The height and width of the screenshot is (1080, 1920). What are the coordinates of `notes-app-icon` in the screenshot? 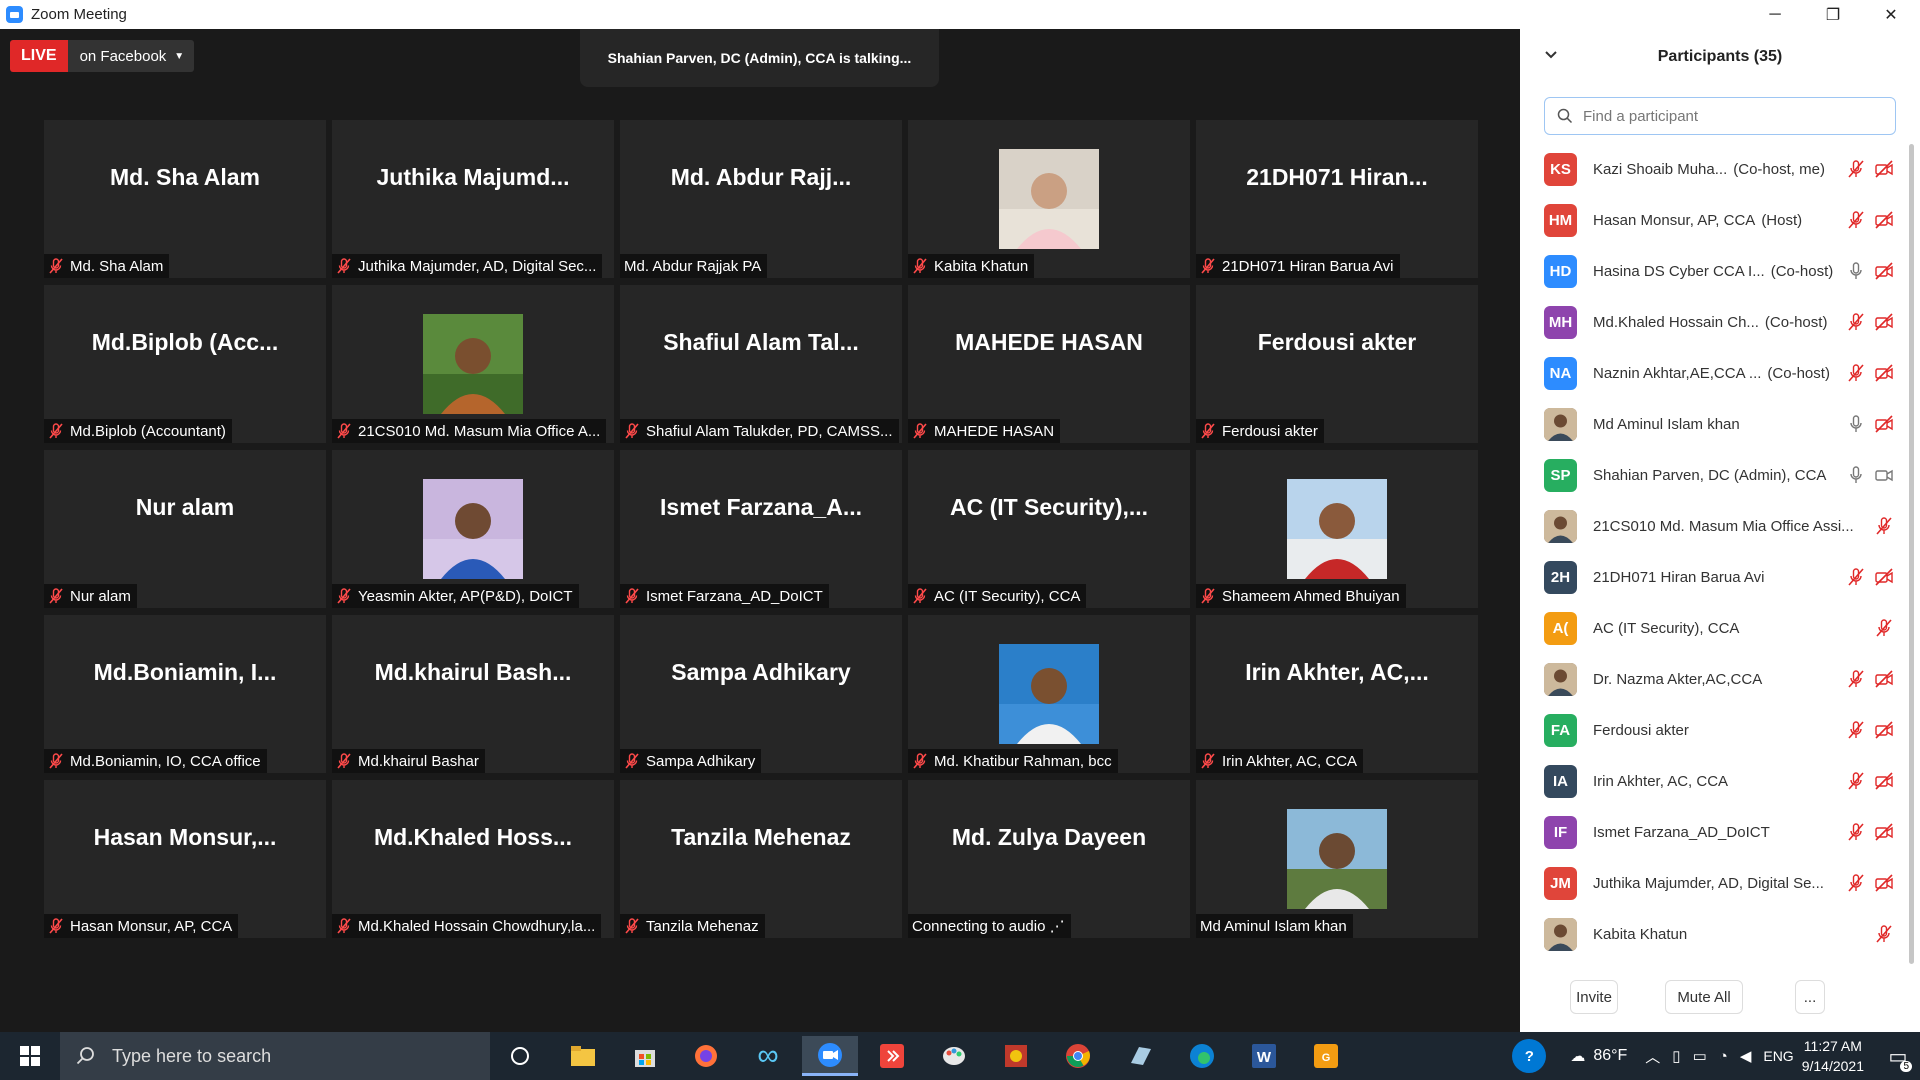 It's located at (1140, 1056).